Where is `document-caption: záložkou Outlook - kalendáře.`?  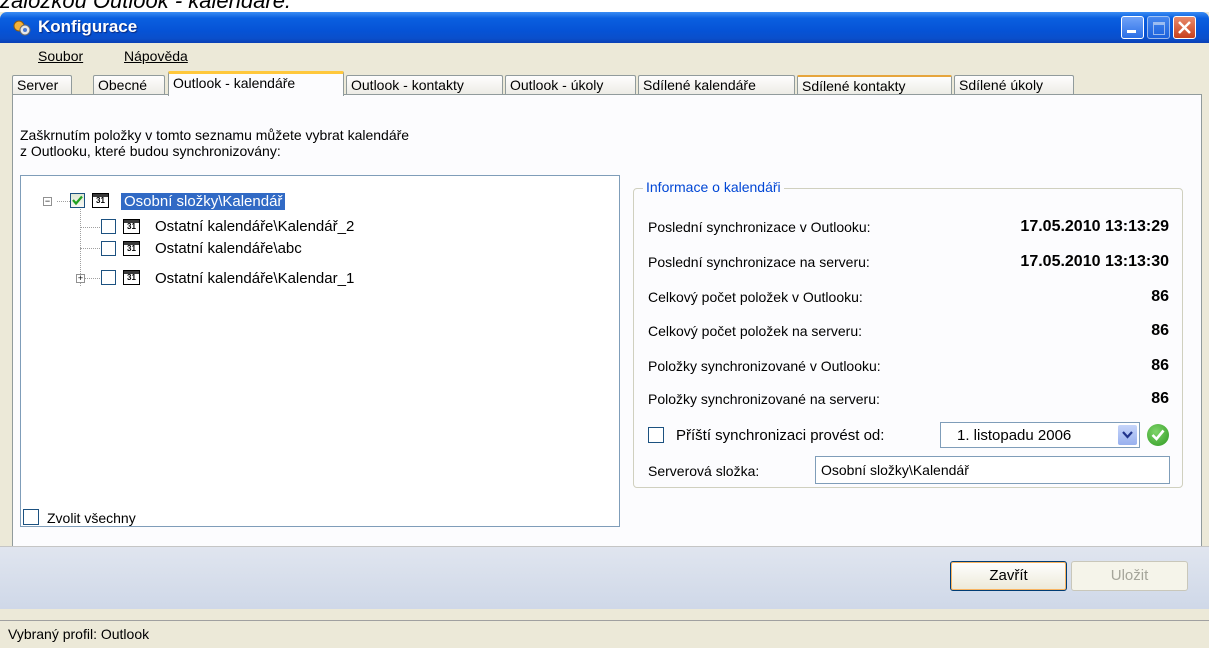 document-caption: záložkou Outlook - kalendáře. is located at coordinates (146, 6).